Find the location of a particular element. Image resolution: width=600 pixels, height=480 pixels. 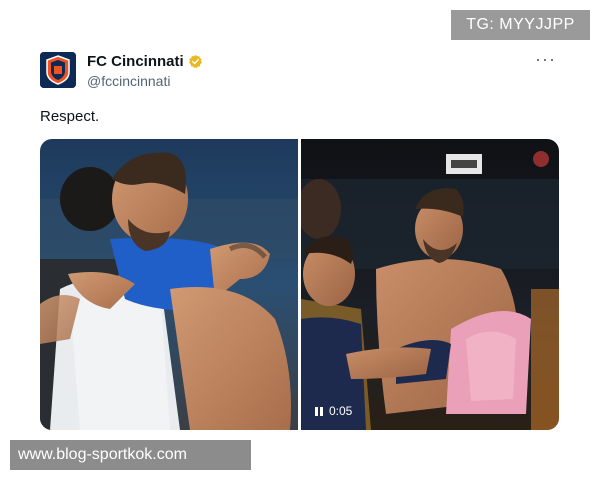

site-watermark: www.blog-sportkok.com is located at coordinates (130, 455).